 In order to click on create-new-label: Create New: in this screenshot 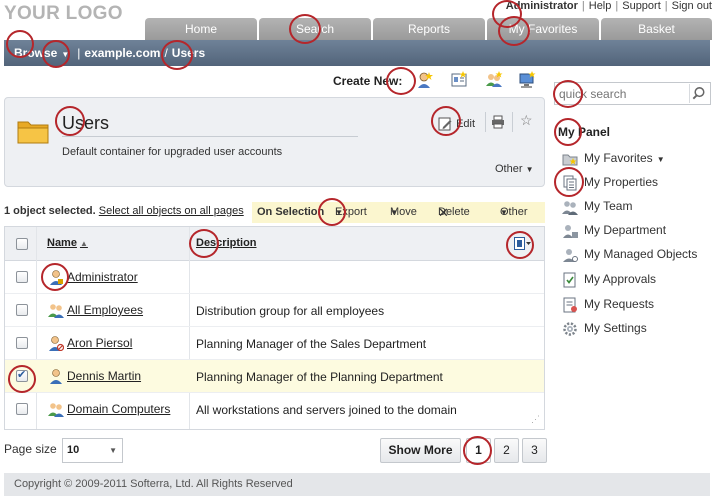, I will do `click(368, 81)`.